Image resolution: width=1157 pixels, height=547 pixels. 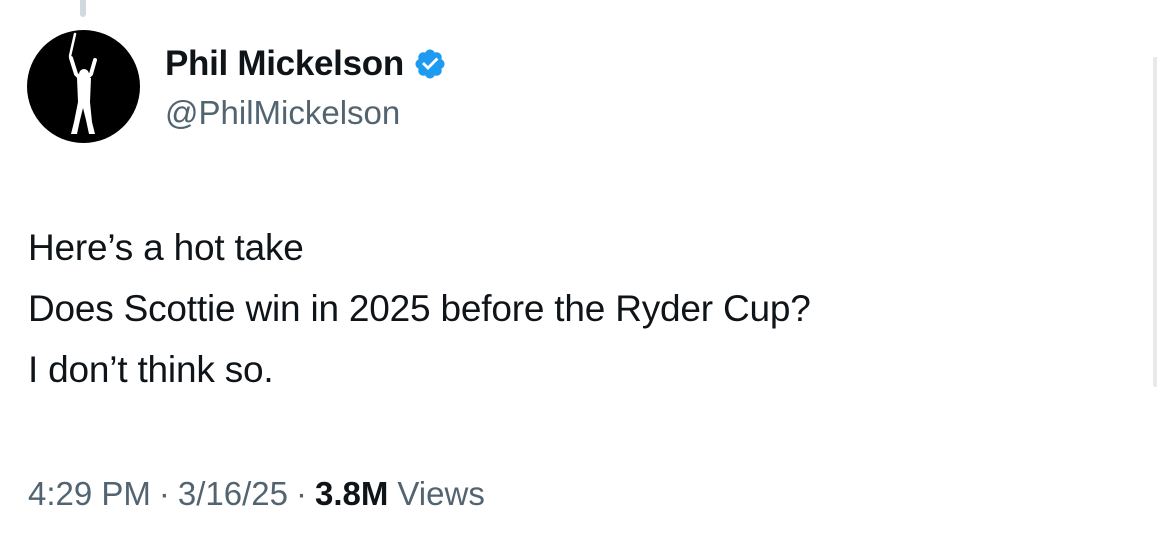 What do you see at coordinates (1155, 222) in the screenshot?
I see `scrollbar` at bounding box center [1155, 222].